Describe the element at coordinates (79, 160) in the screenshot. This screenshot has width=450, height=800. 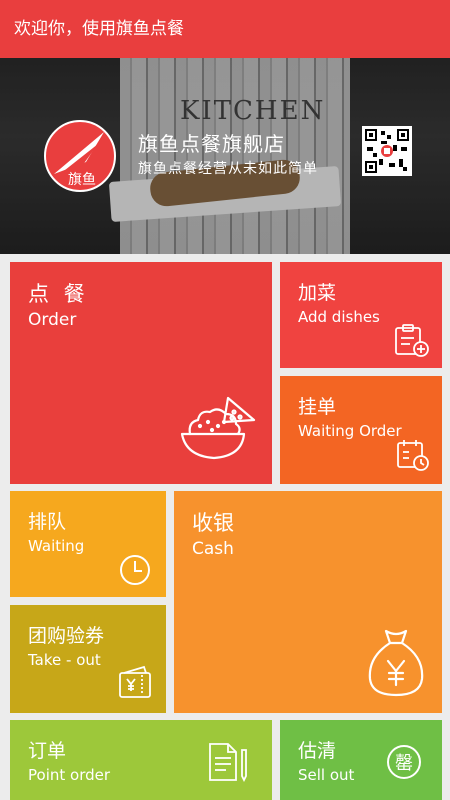
I see `swordfish-logo-icon: 旗鱼` at that location.